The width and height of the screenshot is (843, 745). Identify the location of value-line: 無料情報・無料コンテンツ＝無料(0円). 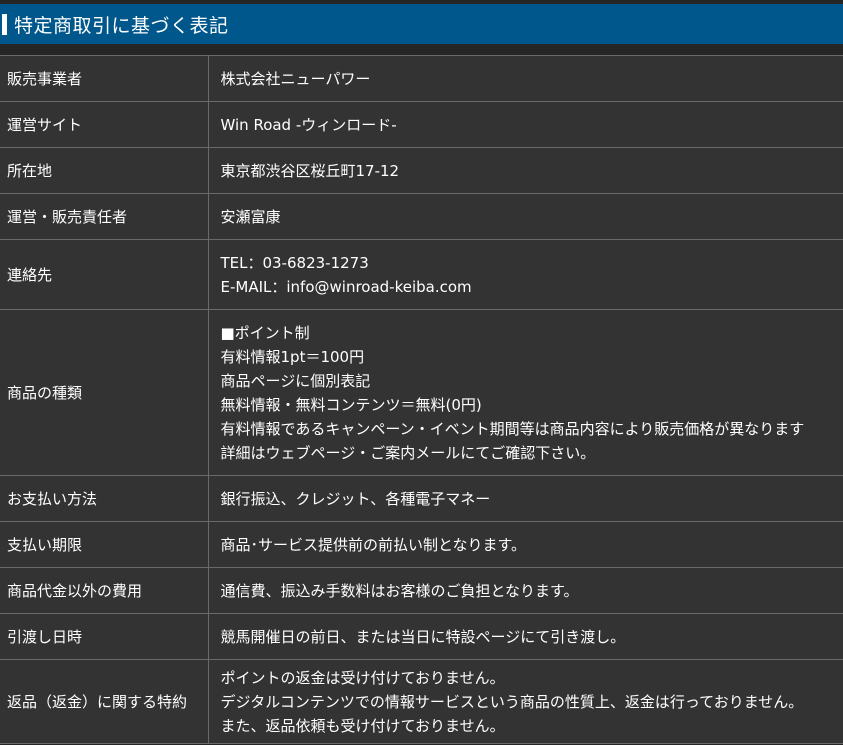
(351, 404).